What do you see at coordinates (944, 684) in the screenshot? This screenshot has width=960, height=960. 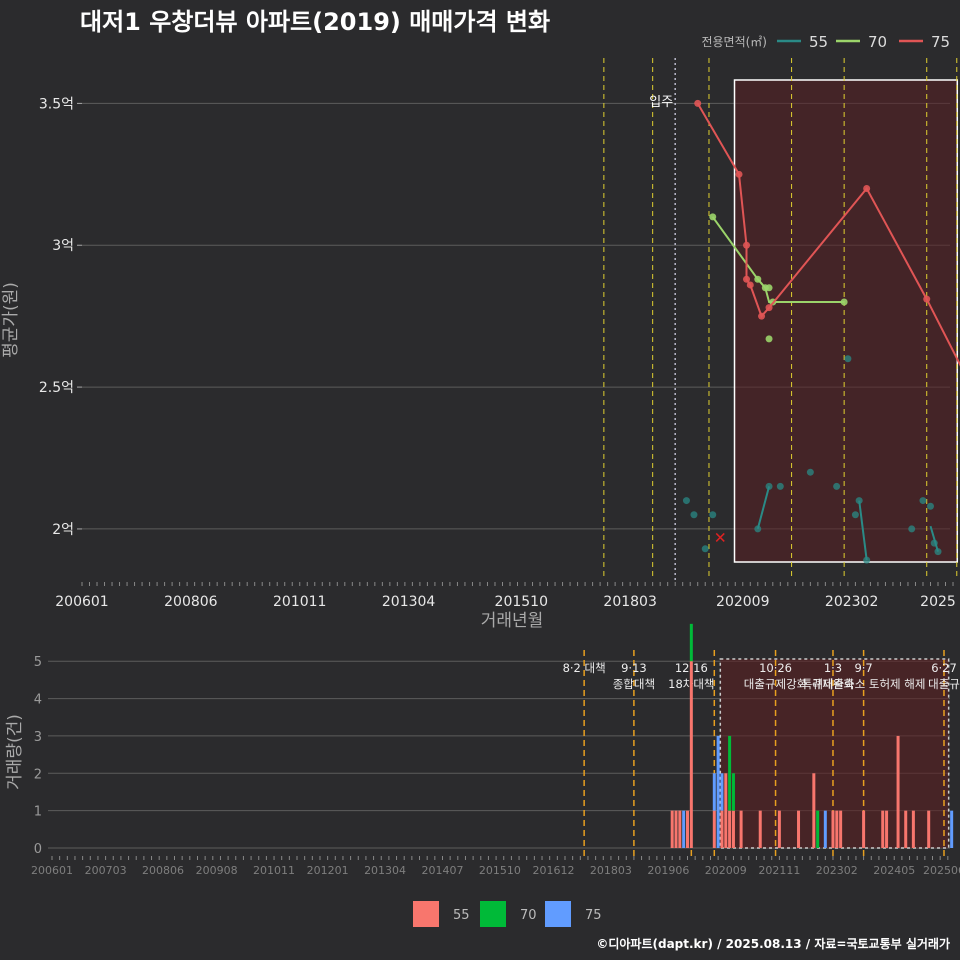 I see `policy-event-label: 대출규` at bounding box center [944, 684].